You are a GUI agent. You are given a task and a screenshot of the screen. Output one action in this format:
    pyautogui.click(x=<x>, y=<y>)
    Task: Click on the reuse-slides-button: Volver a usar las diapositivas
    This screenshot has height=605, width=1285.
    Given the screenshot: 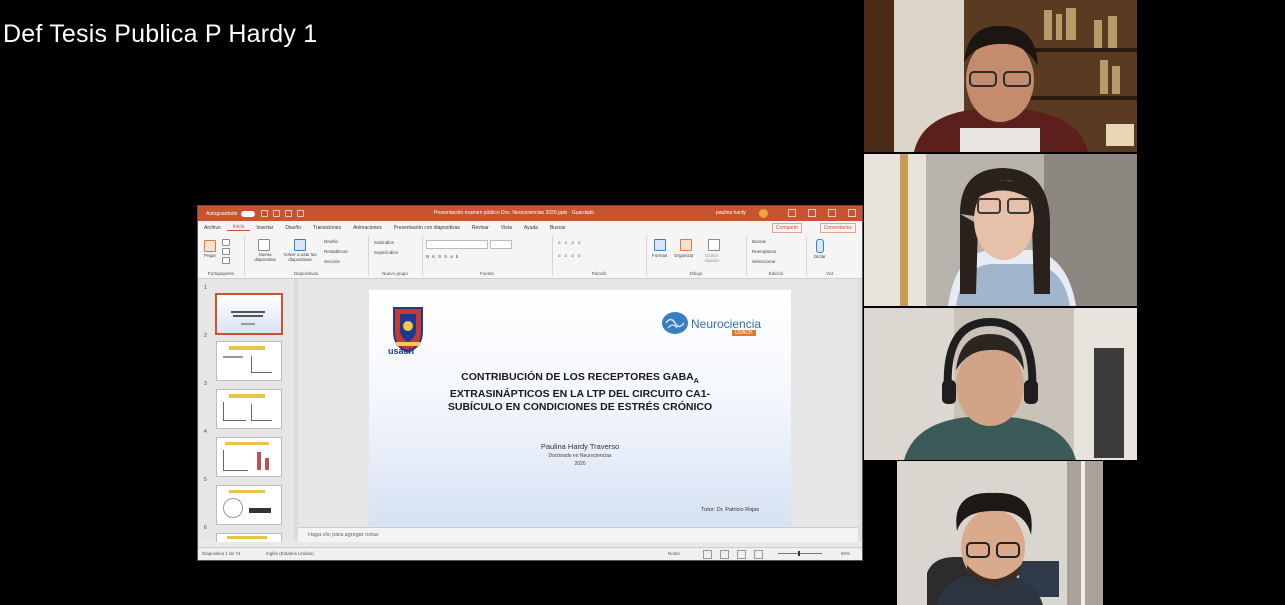 What is the action you would take?
    pyautogui.click(x=300, y=257)
    